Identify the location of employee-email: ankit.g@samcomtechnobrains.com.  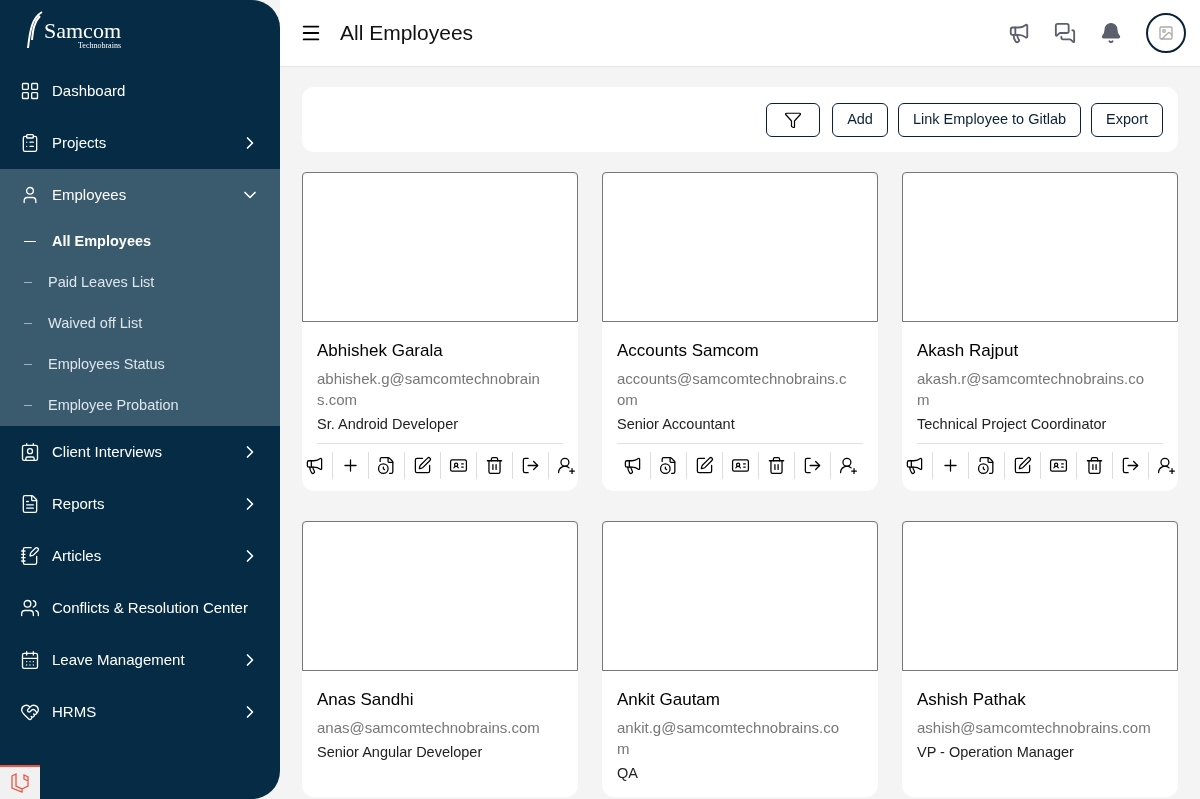
(728, 738).